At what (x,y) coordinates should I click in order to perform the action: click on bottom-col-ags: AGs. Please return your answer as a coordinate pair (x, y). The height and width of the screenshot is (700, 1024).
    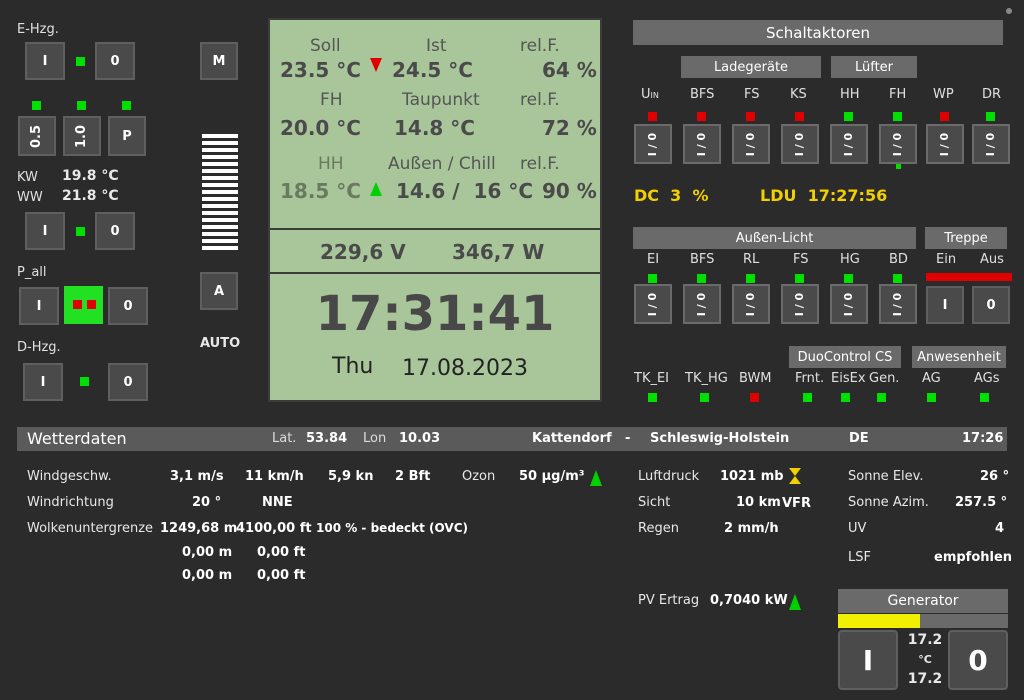
    Looking at the image, I should click on (987, 378).